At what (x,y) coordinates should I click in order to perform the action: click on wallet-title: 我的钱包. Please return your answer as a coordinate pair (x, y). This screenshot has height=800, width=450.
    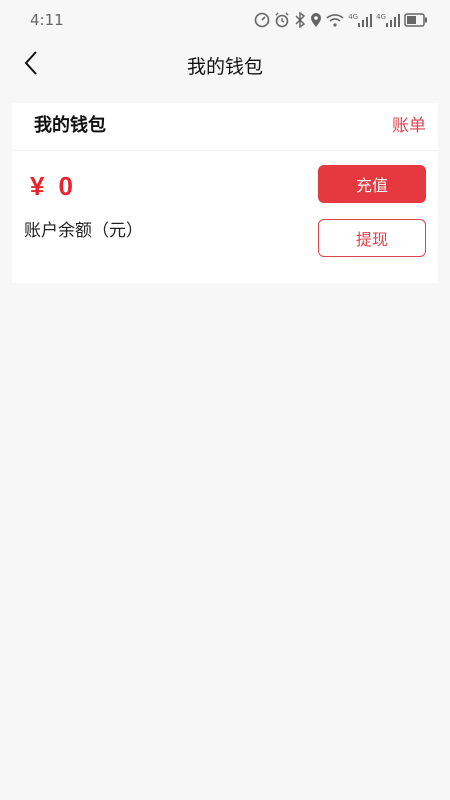
    Looking at the image, I should click on (70, 125).